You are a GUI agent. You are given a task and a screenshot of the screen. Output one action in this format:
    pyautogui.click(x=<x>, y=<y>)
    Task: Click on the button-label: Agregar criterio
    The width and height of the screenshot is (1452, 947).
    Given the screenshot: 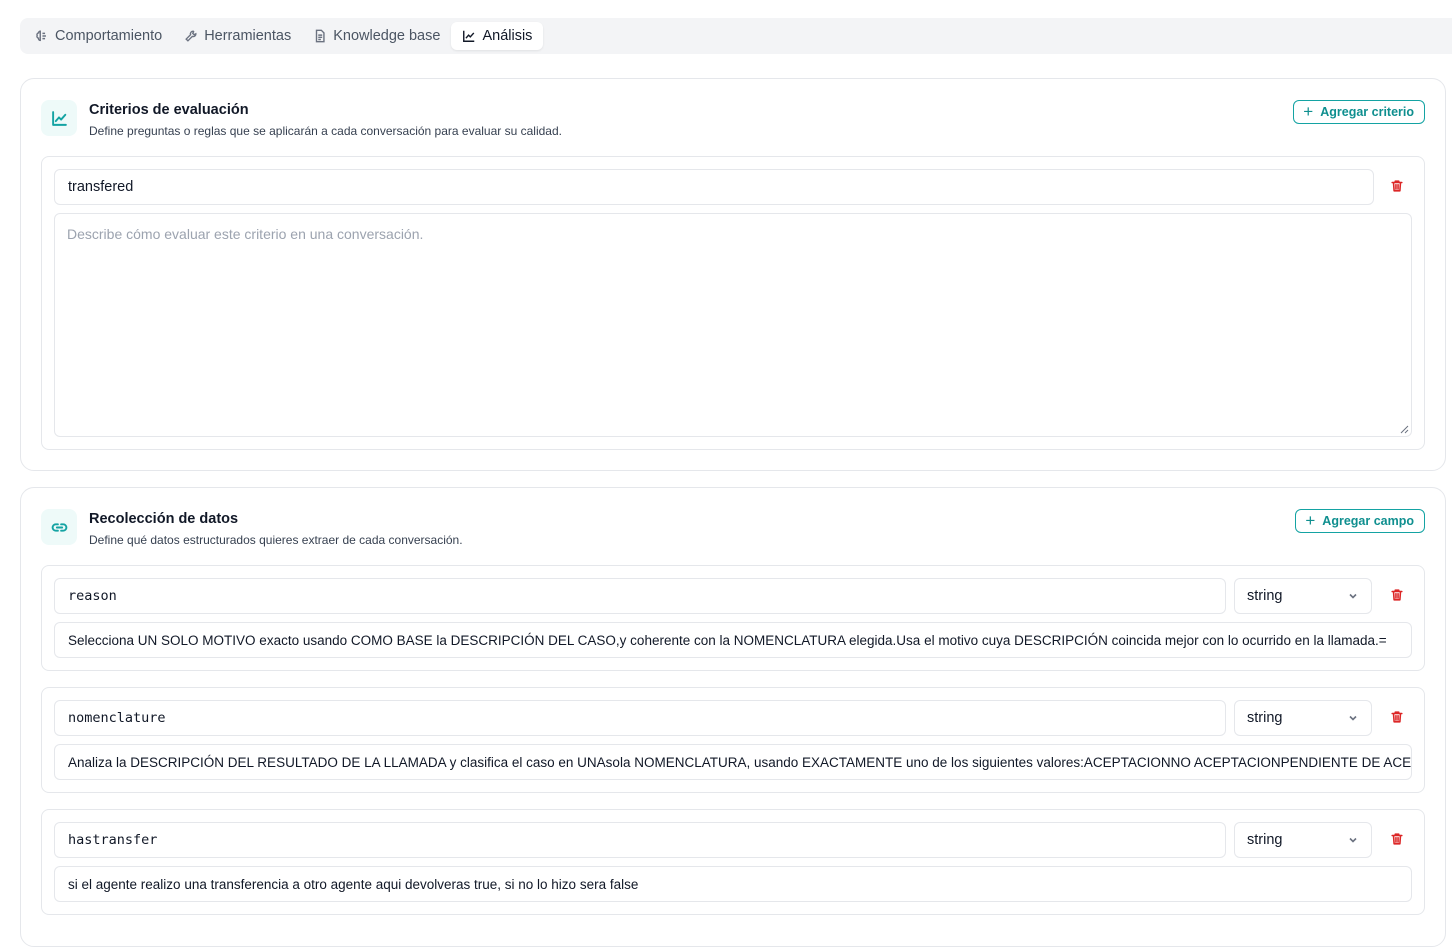 What is the action you would take?
    pyautogui.click(x=1367, y=112)
    